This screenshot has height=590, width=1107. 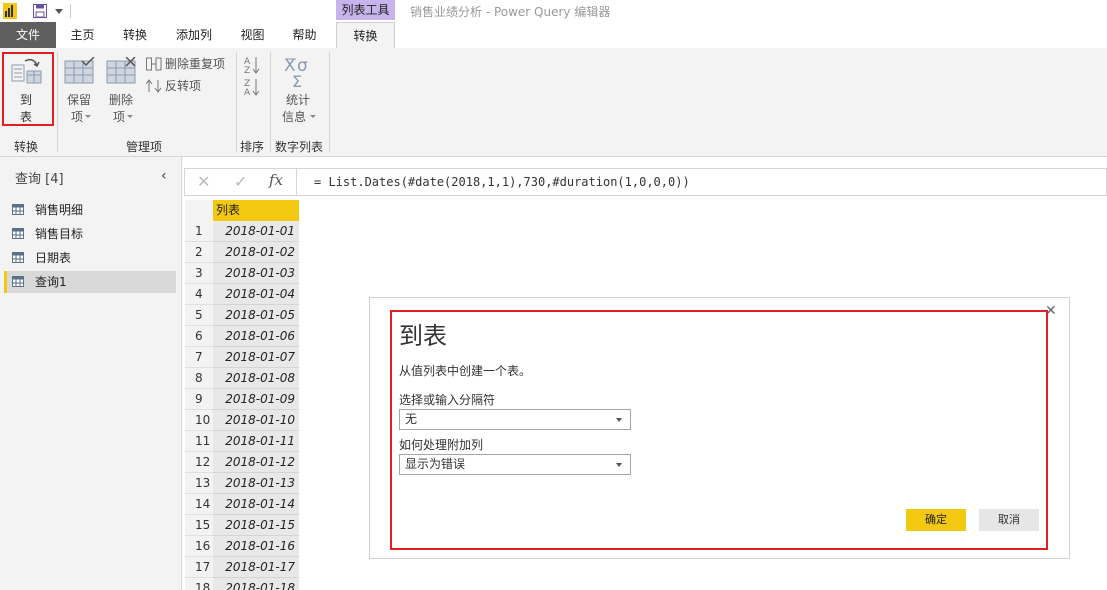 What do you see at coordinates (194, 35) in the screenshot?
I see `tab-add-column: 添加列` at bounding box center [194, 35].